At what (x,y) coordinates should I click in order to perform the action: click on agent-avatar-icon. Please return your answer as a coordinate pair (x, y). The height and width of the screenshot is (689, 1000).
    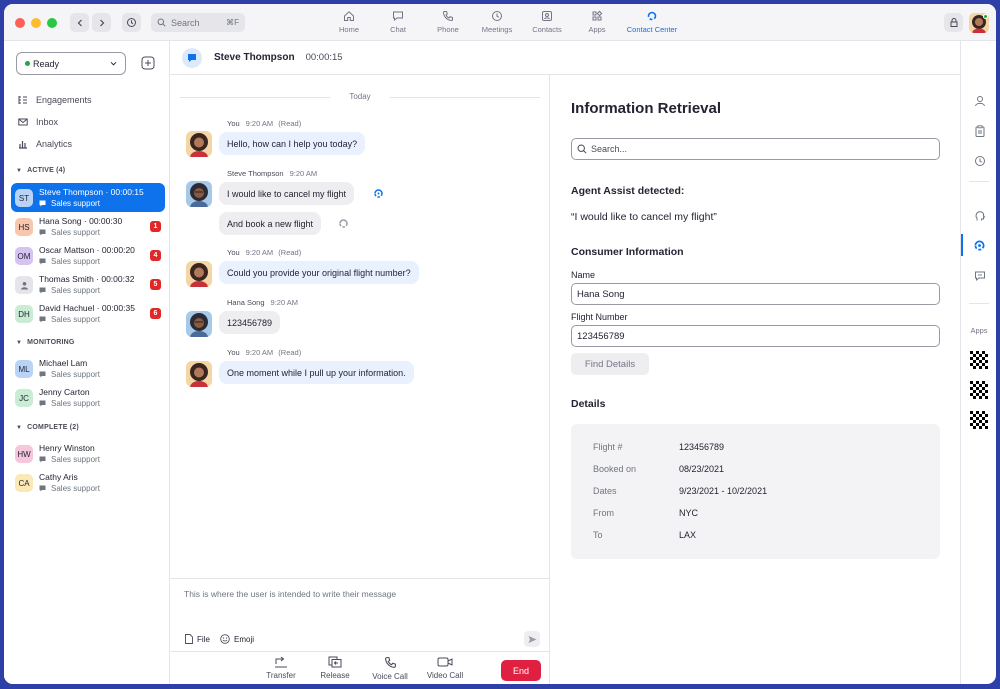
    Looking at the image, I should click on (199, 275).